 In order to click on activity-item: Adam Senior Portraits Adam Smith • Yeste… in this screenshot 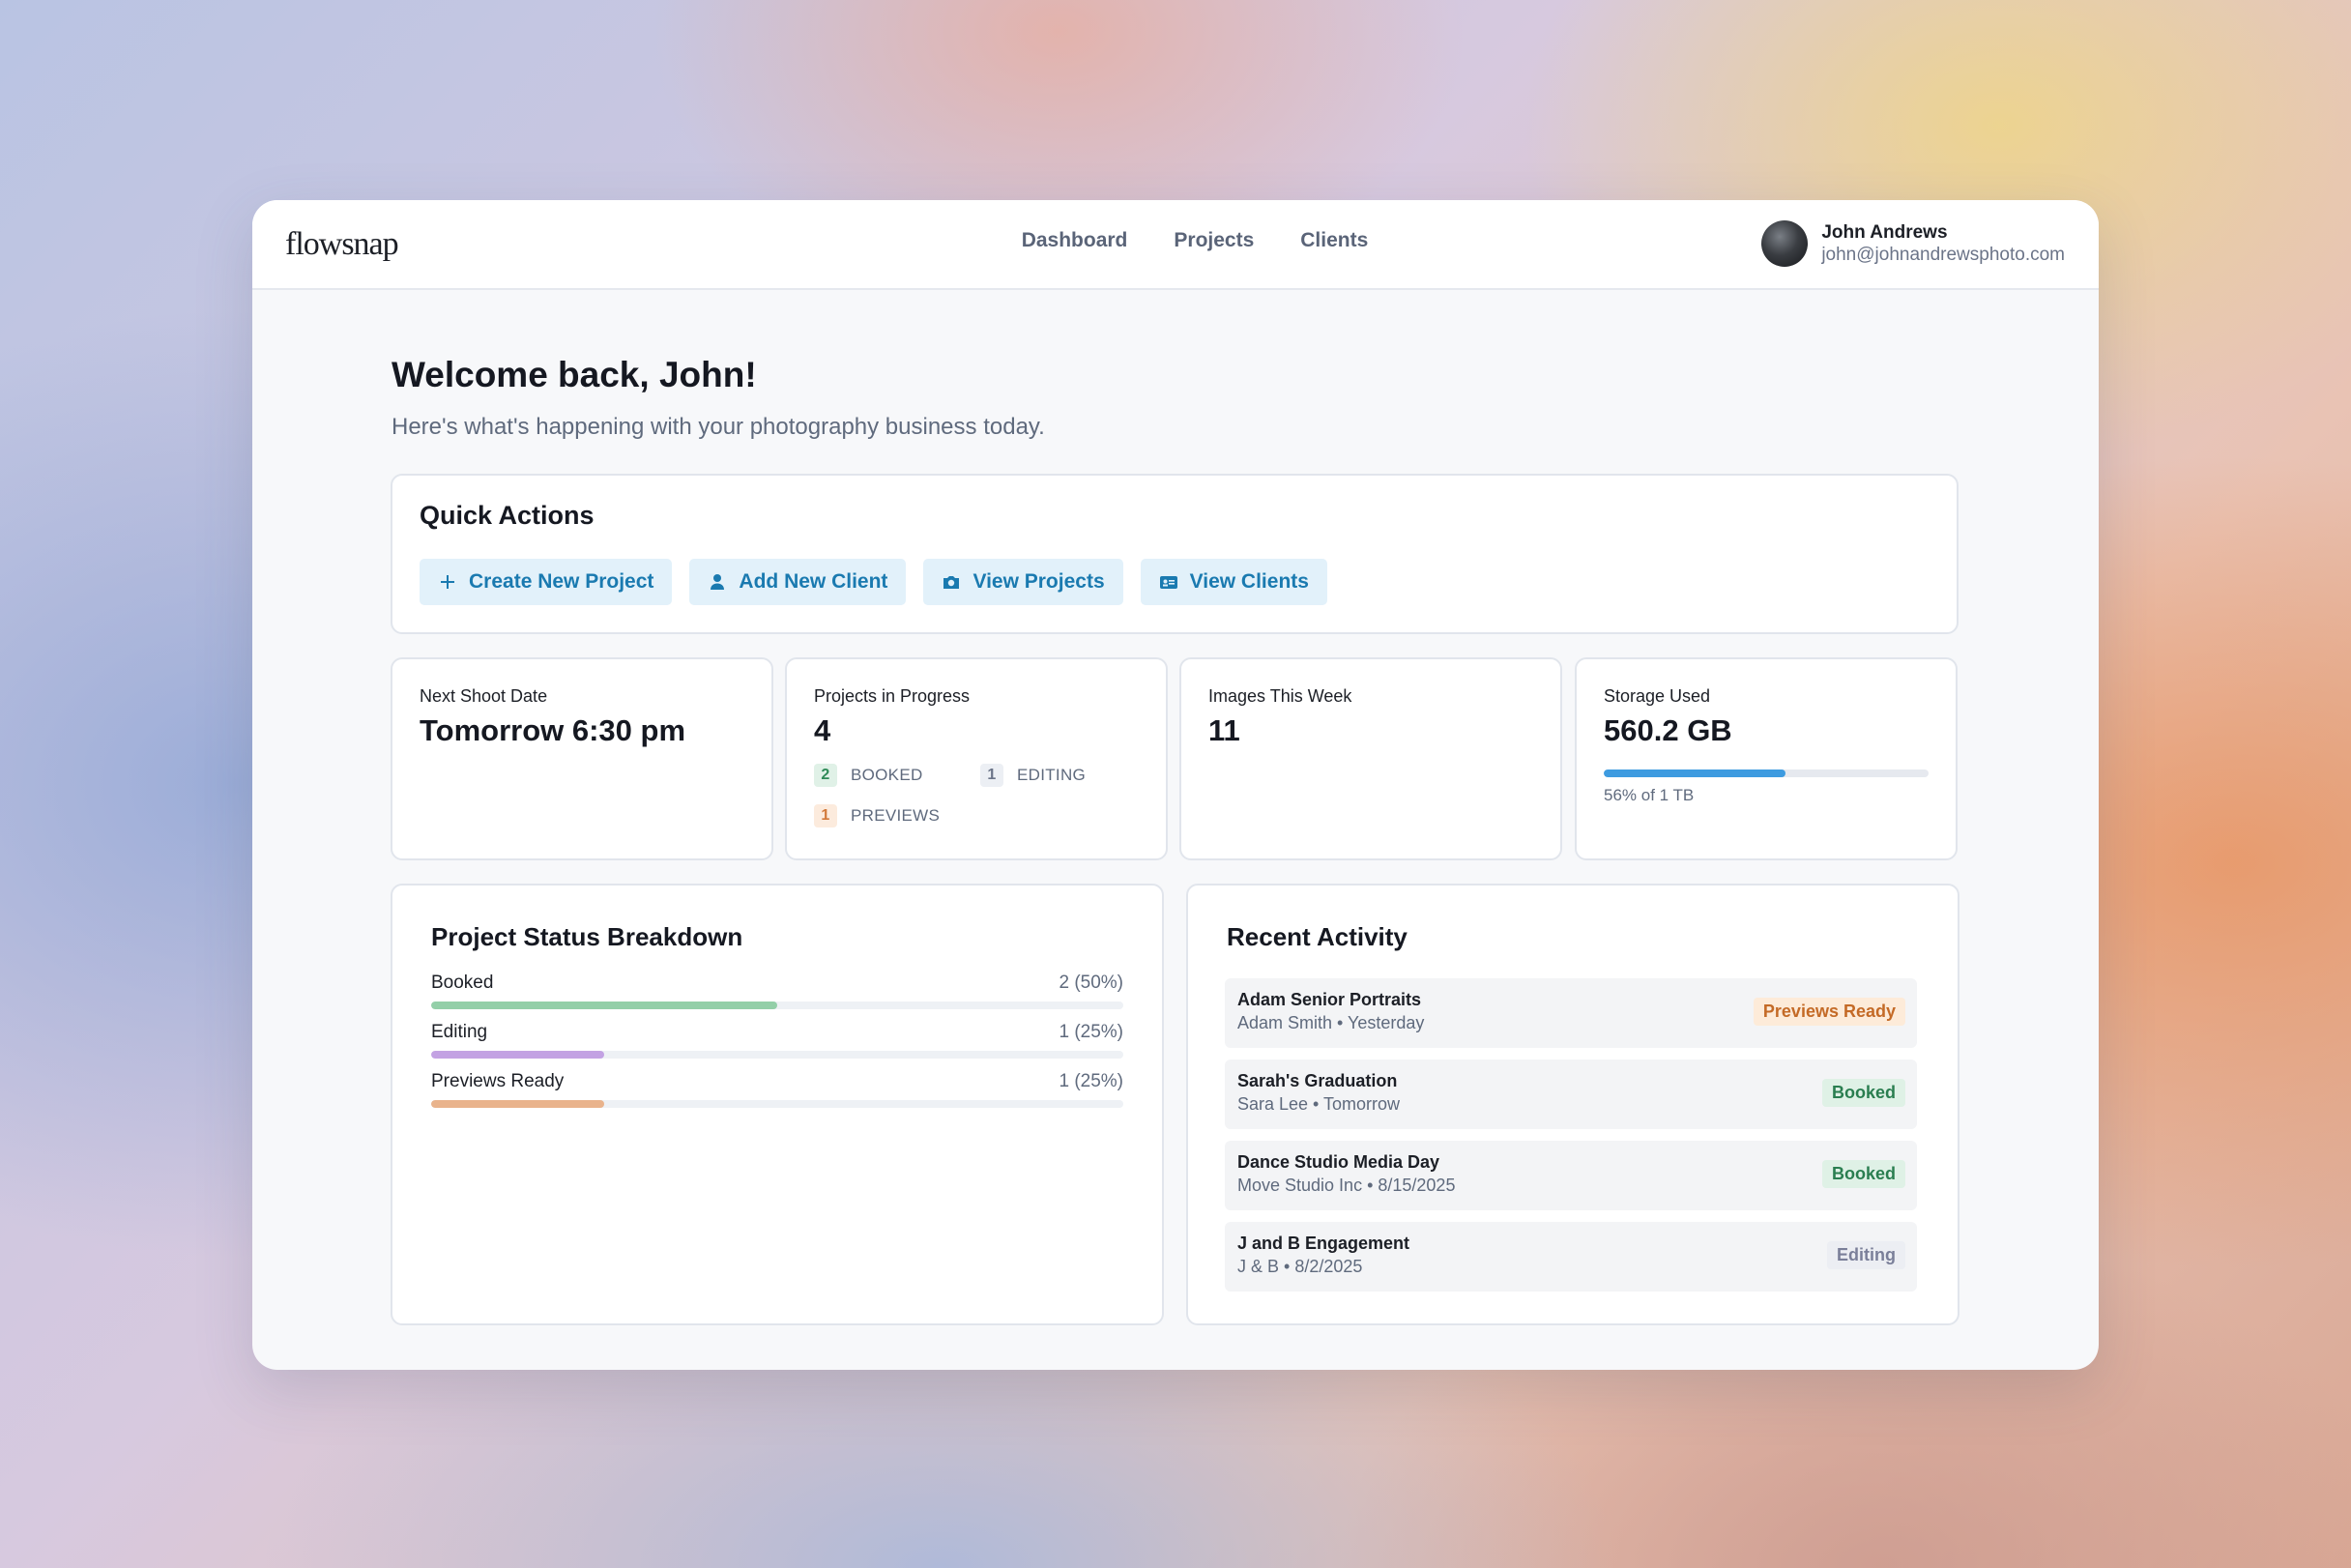, I will do `click(1571, 1013)`.